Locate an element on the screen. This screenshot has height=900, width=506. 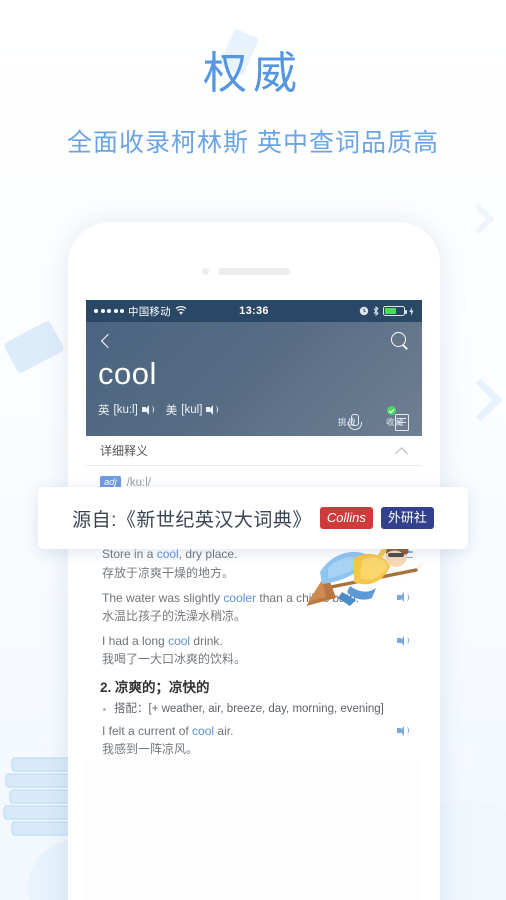
decor-chevron-right is located at coordinates (481, 400).